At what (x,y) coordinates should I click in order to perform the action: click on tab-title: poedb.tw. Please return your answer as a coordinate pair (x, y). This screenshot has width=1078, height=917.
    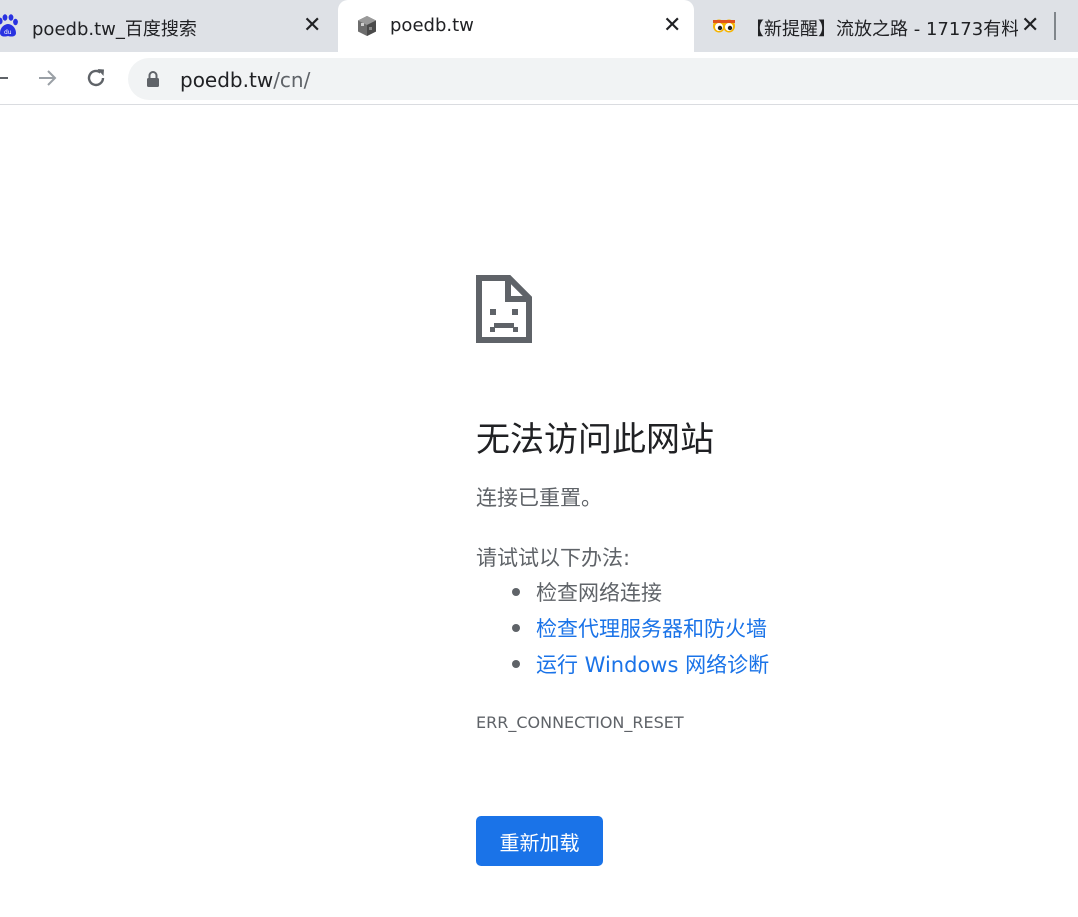
    Looking at the image, I should click on (432, 25).